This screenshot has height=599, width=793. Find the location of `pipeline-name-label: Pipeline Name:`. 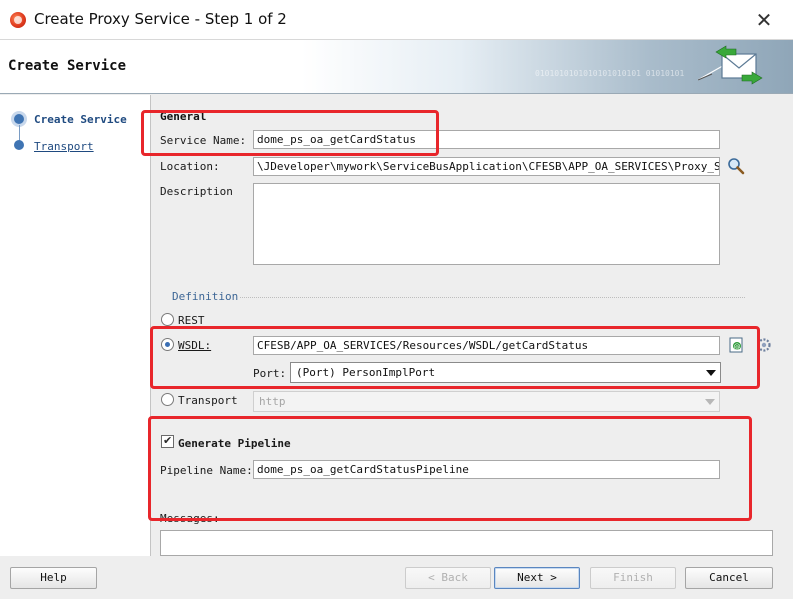

pipeline-name-label: Pipeline Name: is located at coordinates (206, 470).